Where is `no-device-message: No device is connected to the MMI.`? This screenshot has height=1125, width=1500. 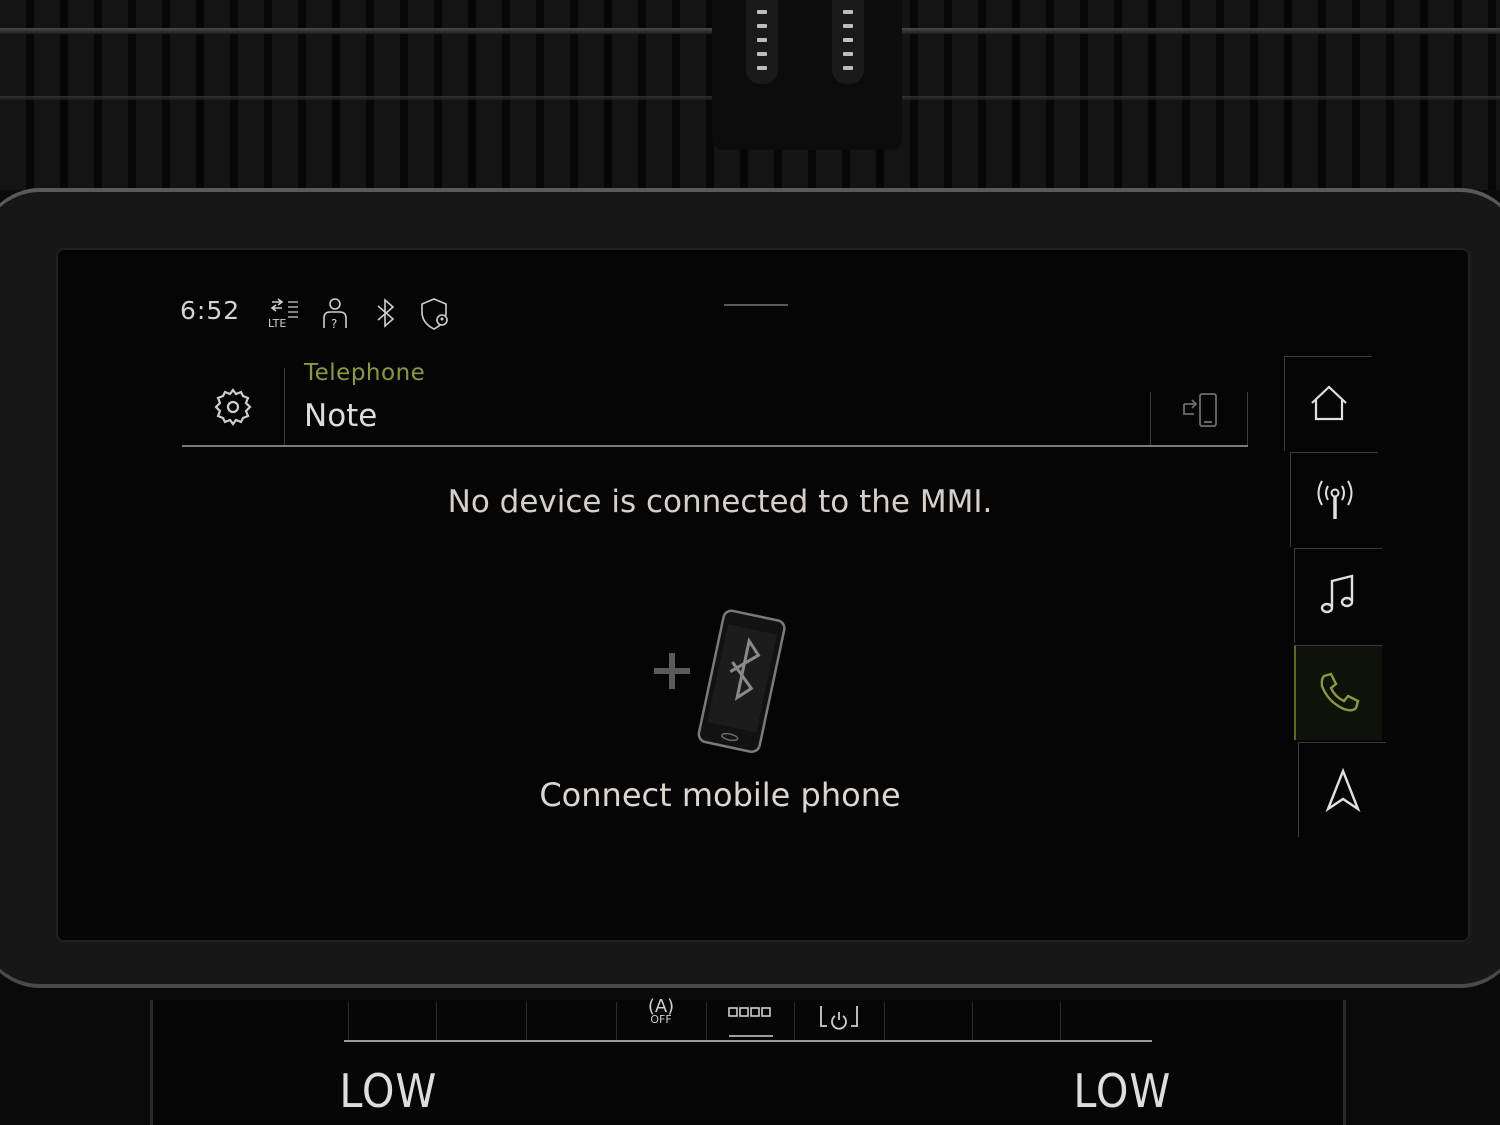
no-device-message: No device is connected to the MMI. is located at coordinates (720, 502).